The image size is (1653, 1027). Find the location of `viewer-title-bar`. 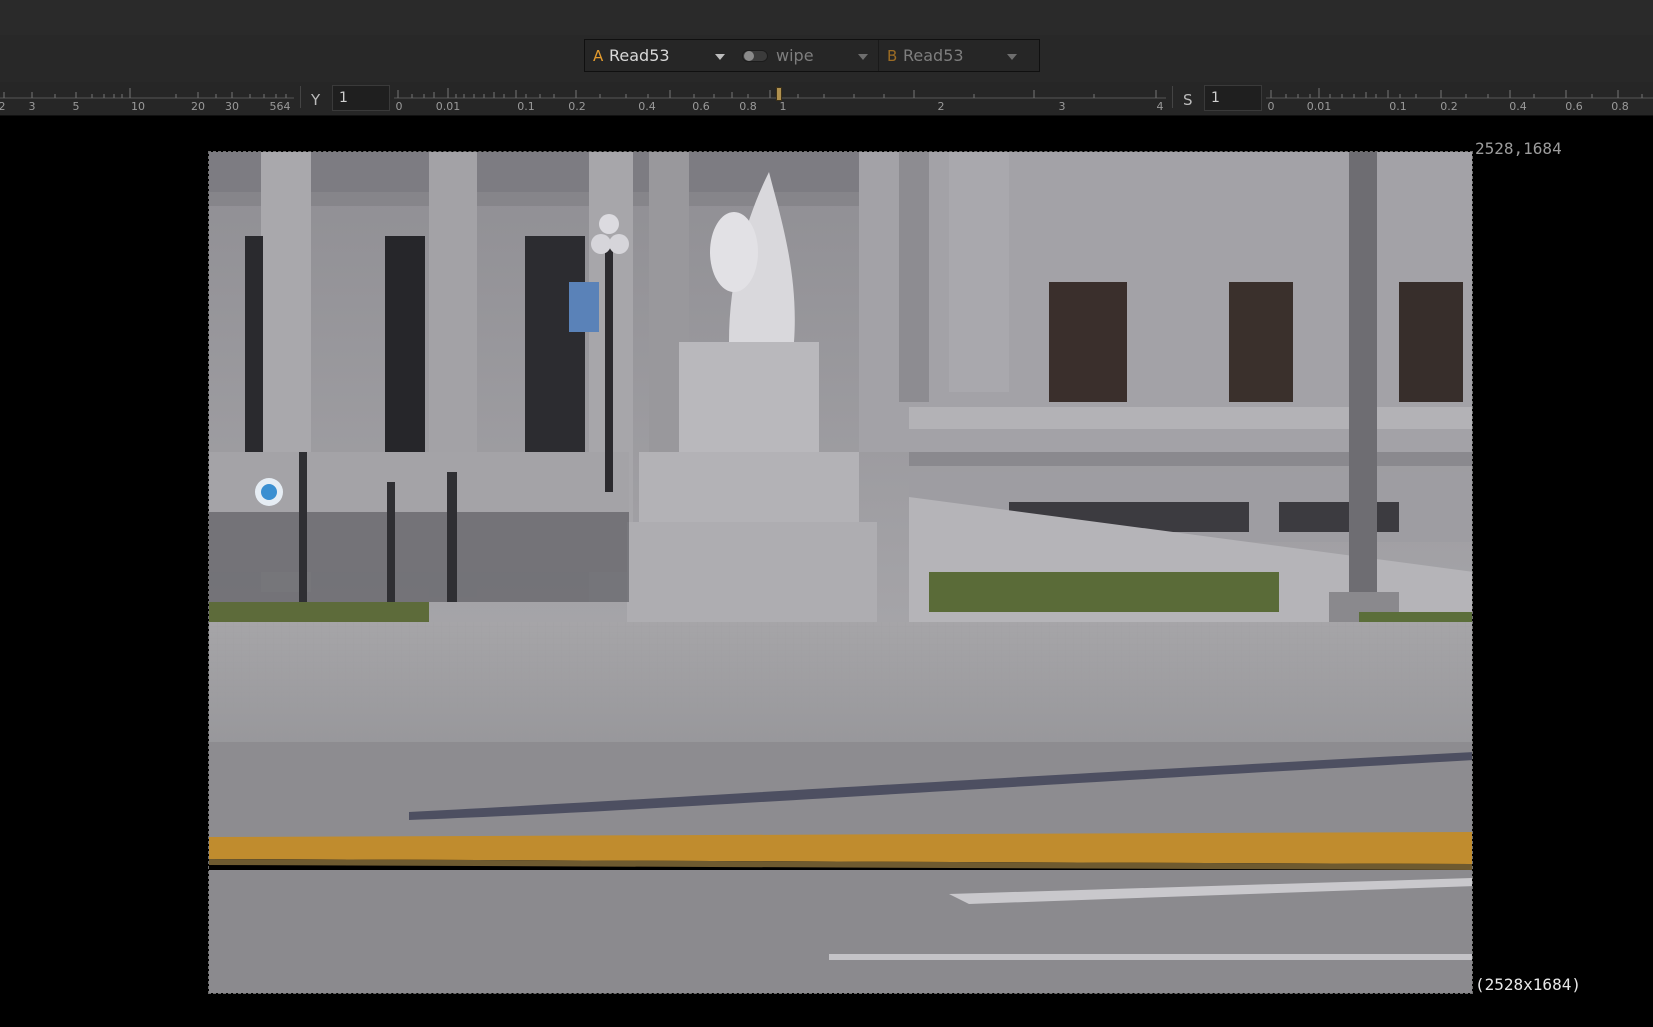

viewer-title-bar is located at coordinates (826, 17).